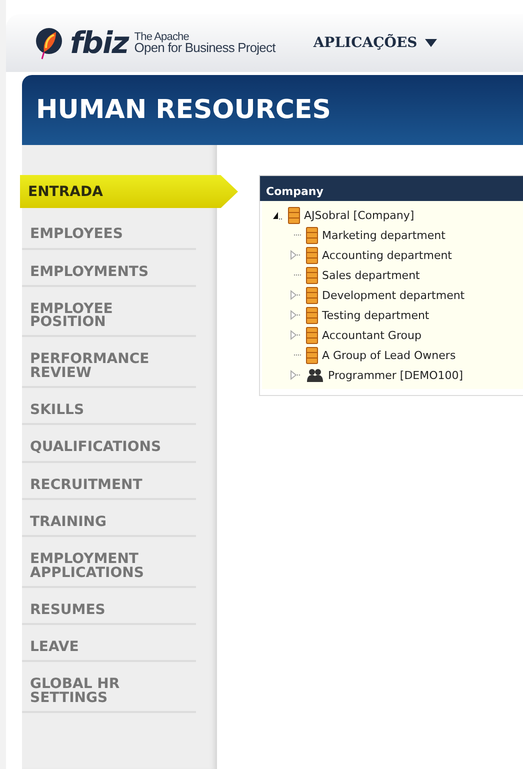  What do you see at coordinates (109, 231) in the screenshot?
I see `nav-item: EMPLOYEES` at bounding box center [109, 231].